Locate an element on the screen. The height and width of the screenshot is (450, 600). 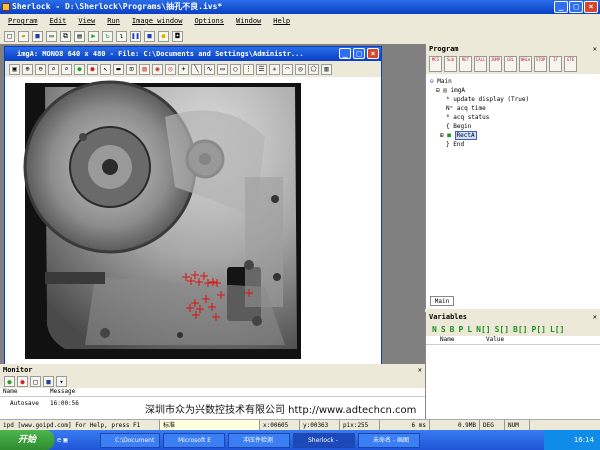
save-icon: ■ is located at coordinates (37, 36).